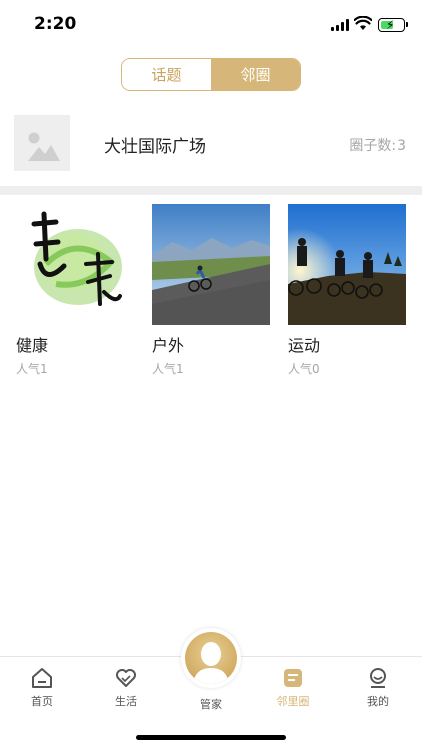 The image size is (422, 750). What do you see at coordinates (347, 368) in the screenshot?
I see `circle-popularity: 人气0` at bounding box center [347, 368].